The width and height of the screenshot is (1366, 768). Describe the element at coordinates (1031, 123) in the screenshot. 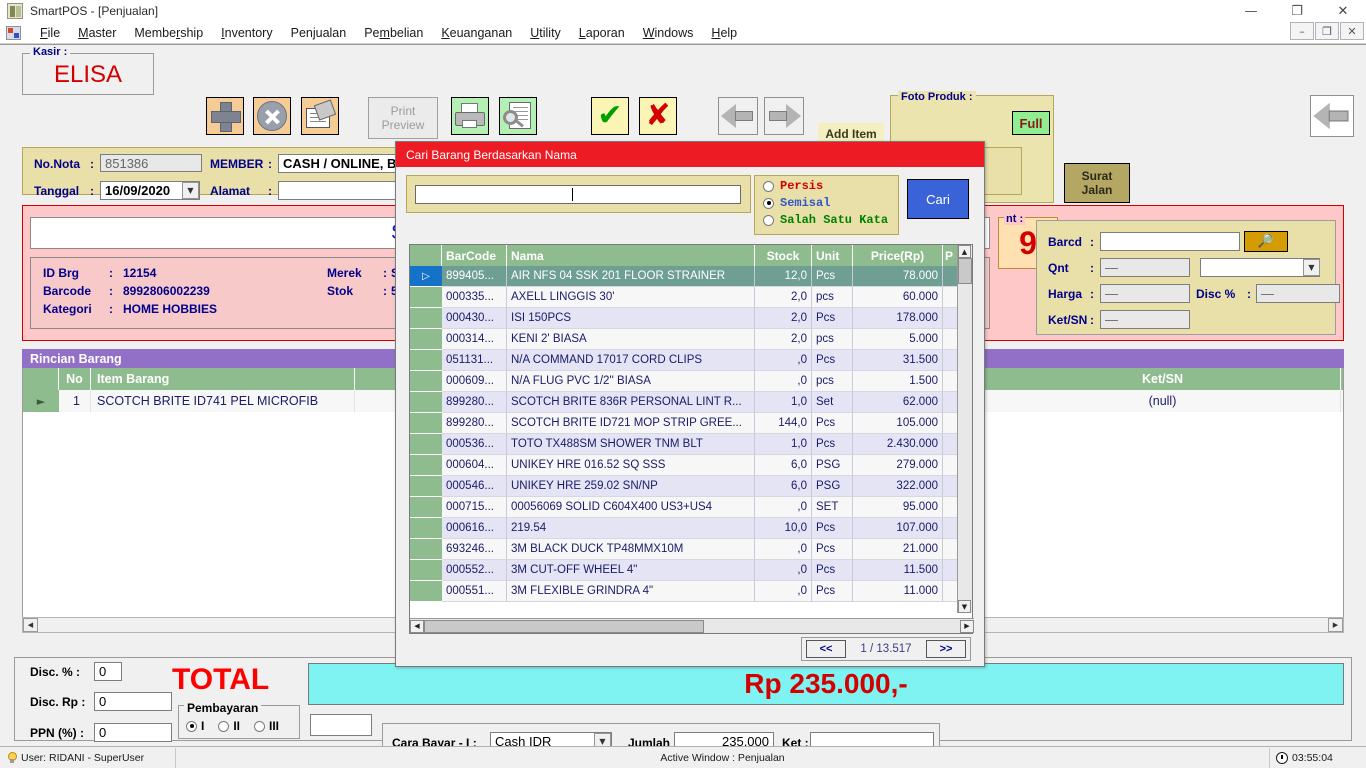

I see `full-photo-button: Full` at that location.